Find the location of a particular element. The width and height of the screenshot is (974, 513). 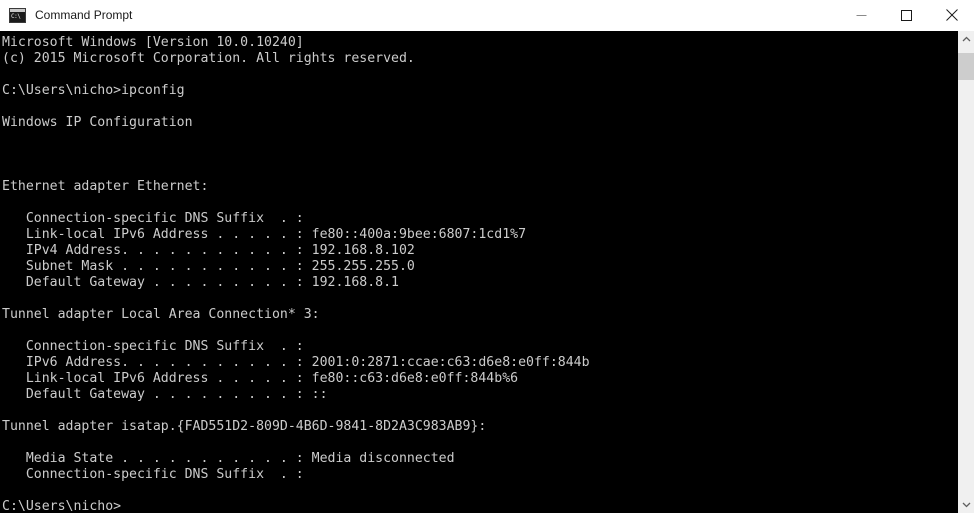

minimize-button is located at coordinates (861, 15).